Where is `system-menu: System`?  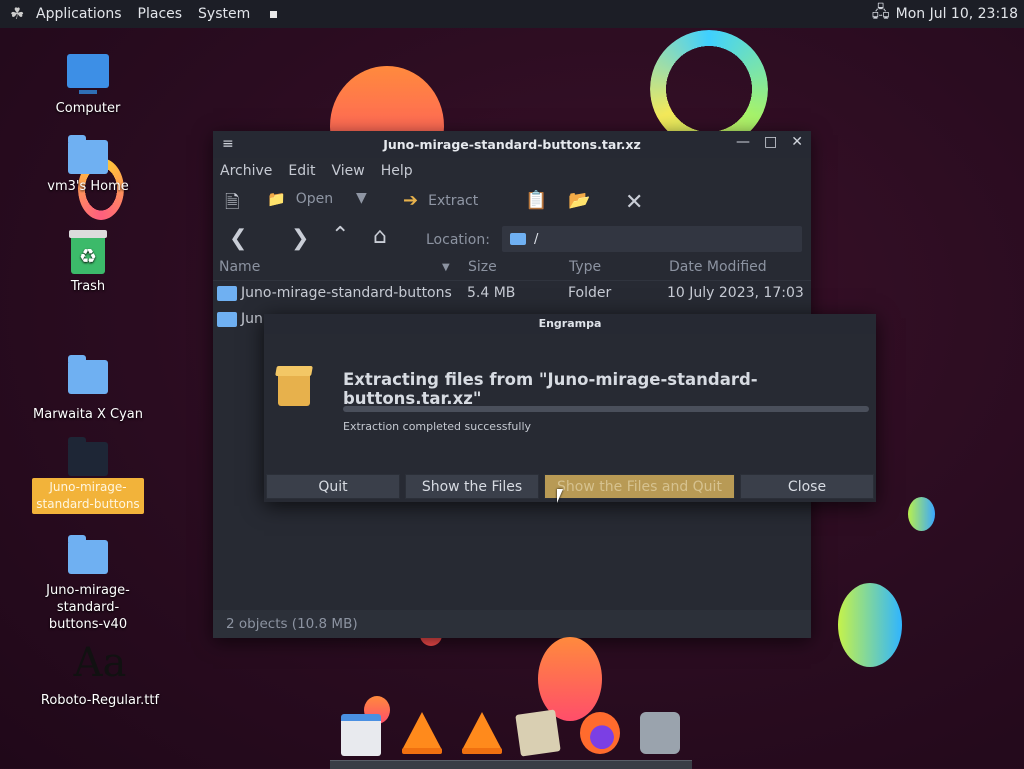 system-menu: System is located at coordinates (224, 14).